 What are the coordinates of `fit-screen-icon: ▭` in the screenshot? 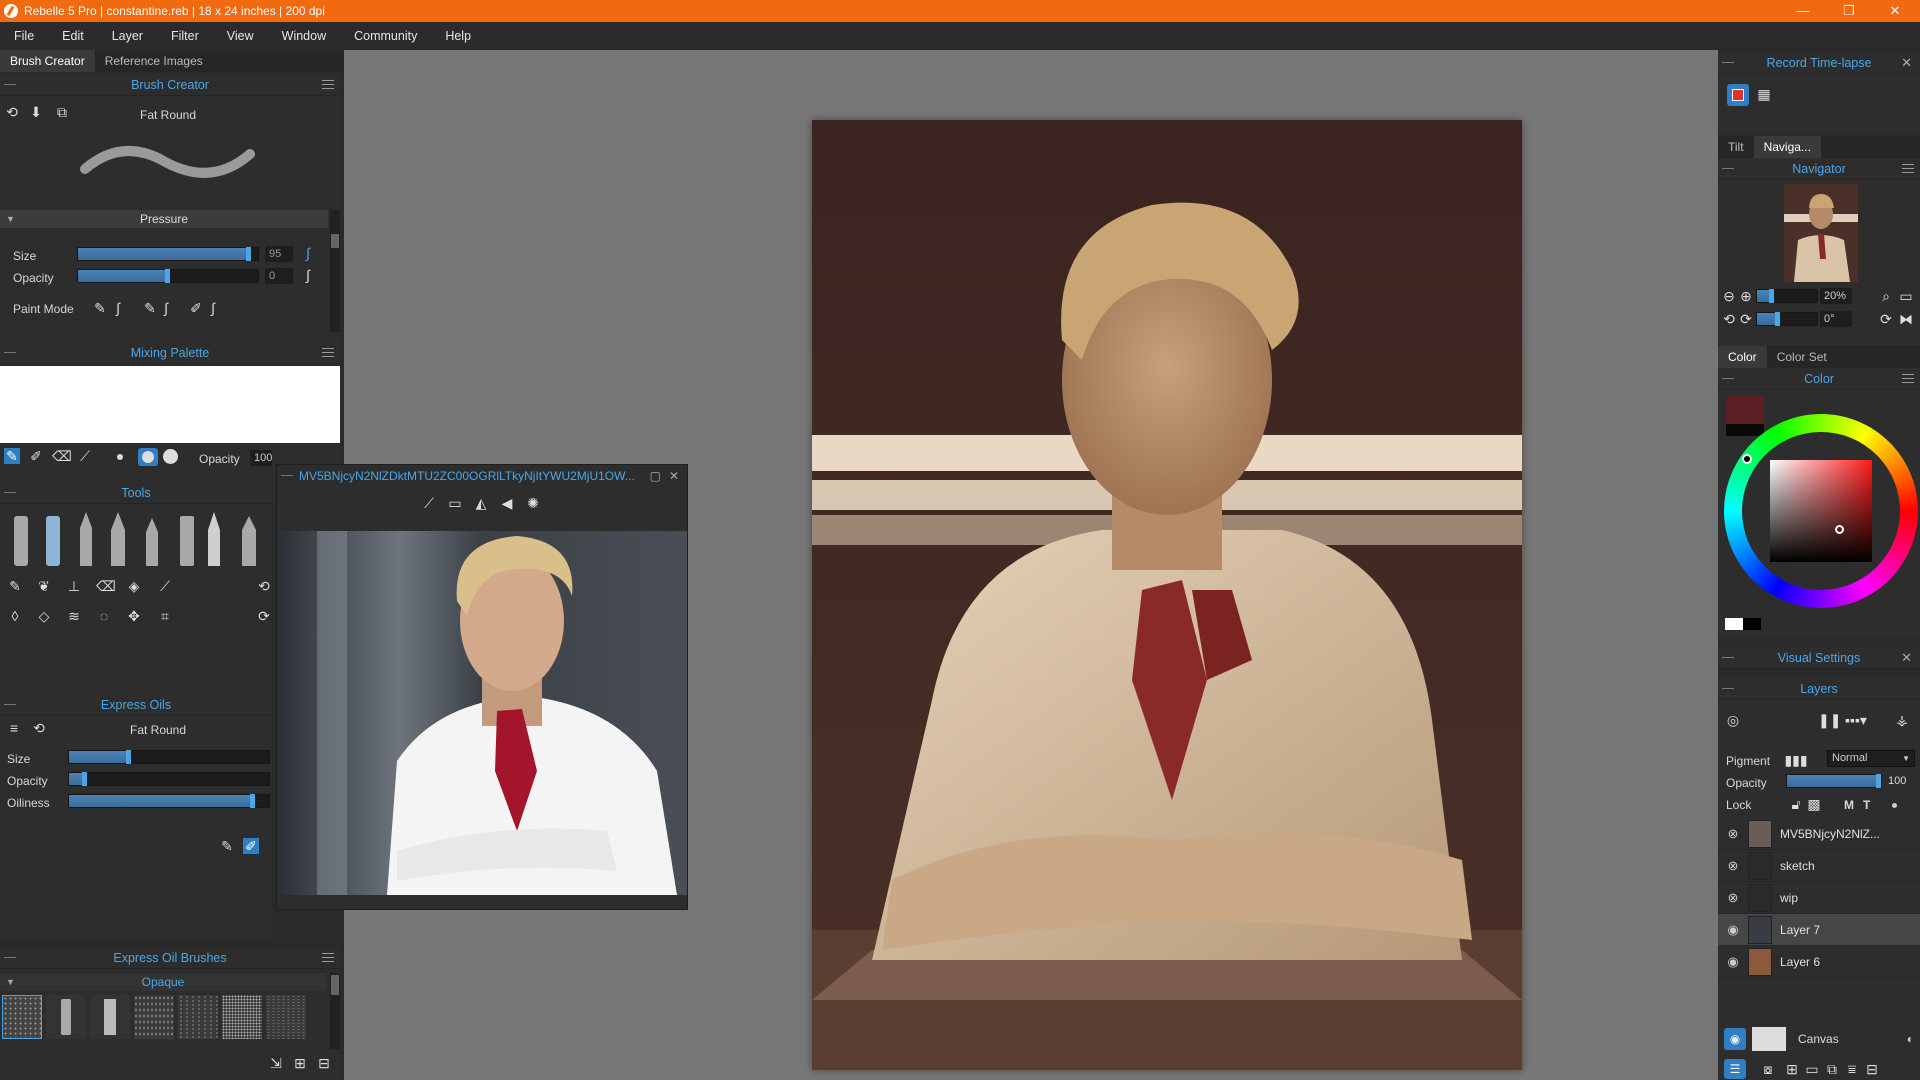 It's located at (1906, 296).